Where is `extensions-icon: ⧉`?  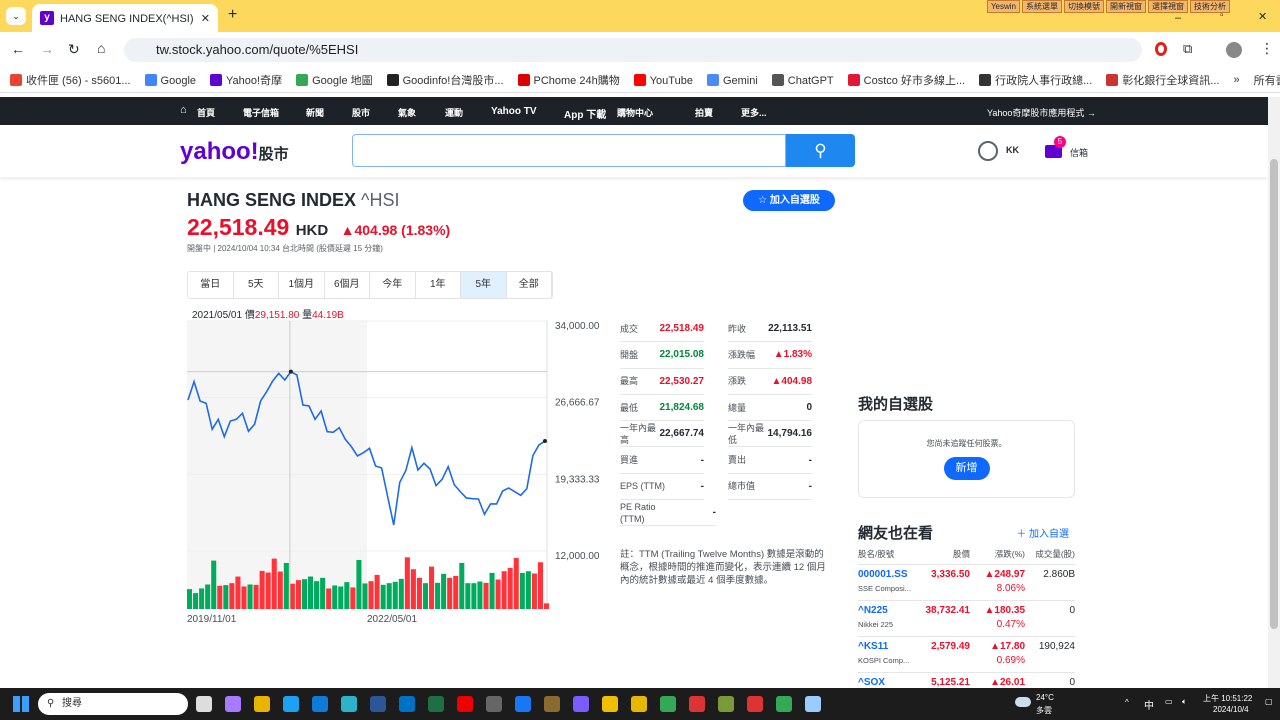
extensions-icon: ⧉ is located at coordinates (1187, 49).